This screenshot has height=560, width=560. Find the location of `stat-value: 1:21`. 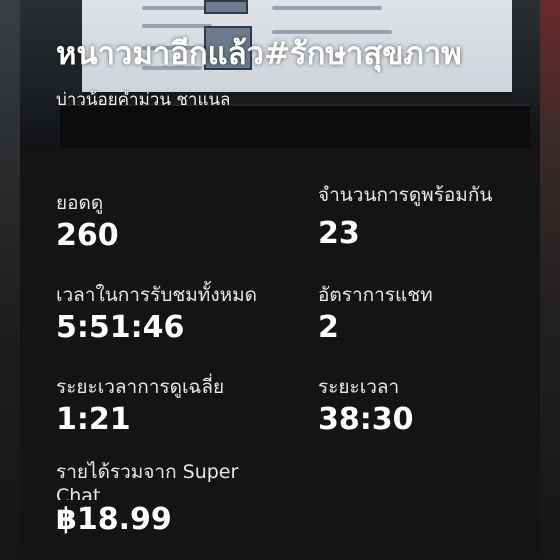

stat-value: 1:21 is located at coordinates (93, 419).